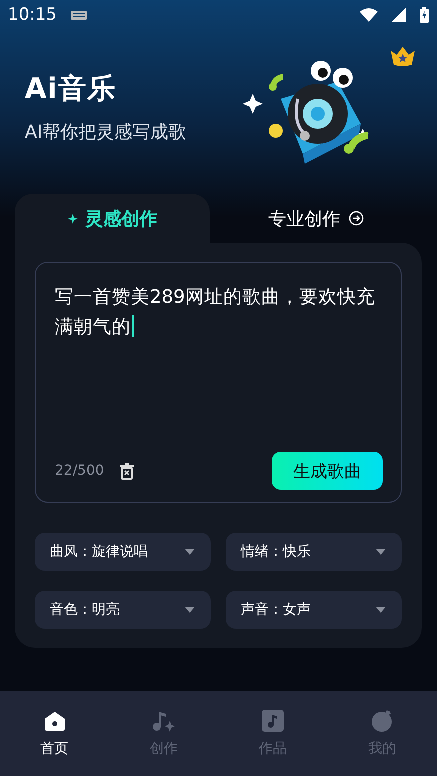  Describe the element at coordinates (79, 471) in the screenshot. I see `character-counter: 22/500` at that location.